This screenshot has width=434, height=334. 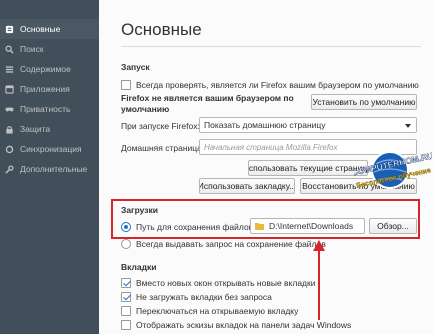 What do you see at coordinates (217, 311) in the screenshot?
I see `tabs-option-label: Переключаться на открываемую вкладку` at bounding box center [217, 311].